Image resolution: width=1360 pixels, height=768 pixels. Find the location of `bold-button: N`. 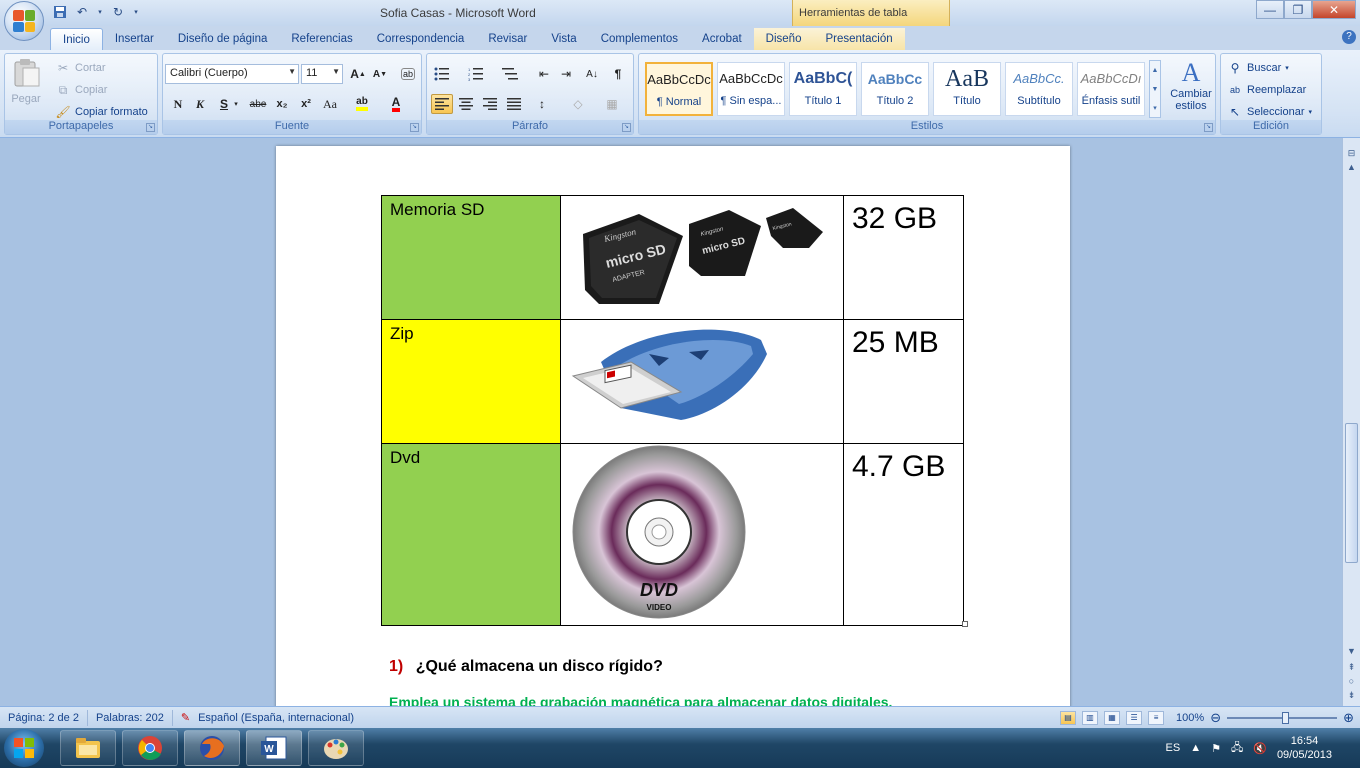

bold-button: N is located at coordinates (178, 104).